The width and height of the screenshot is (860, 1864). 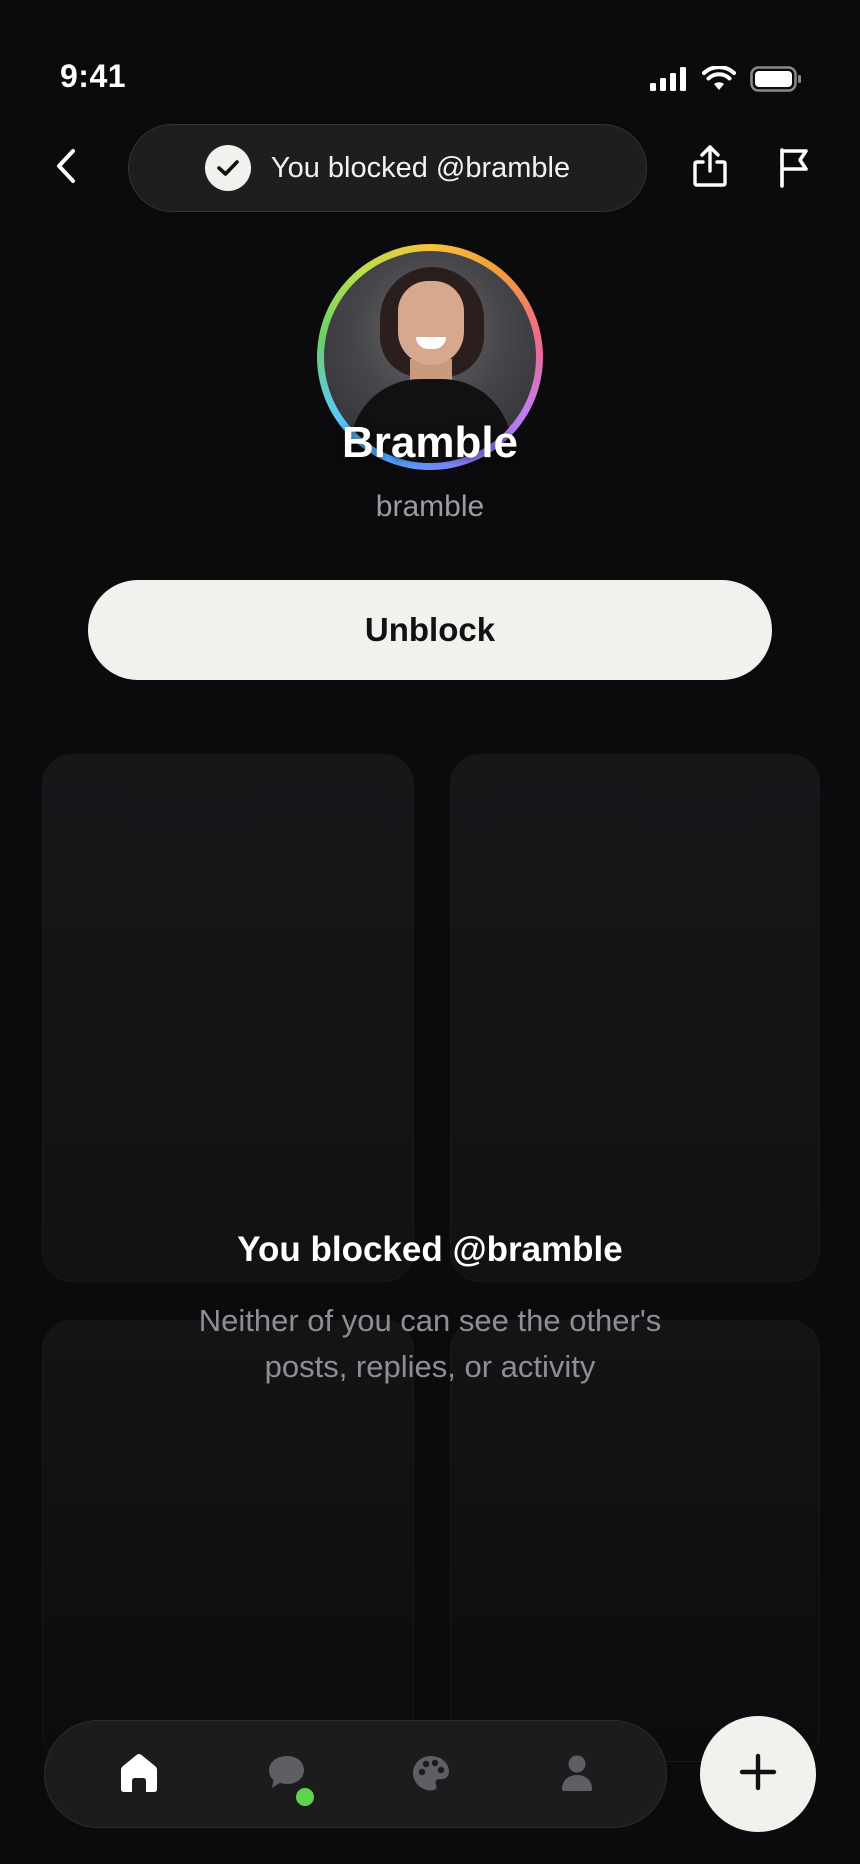 I want to click on cellular-signal-icon, so click(x=669, y=81).